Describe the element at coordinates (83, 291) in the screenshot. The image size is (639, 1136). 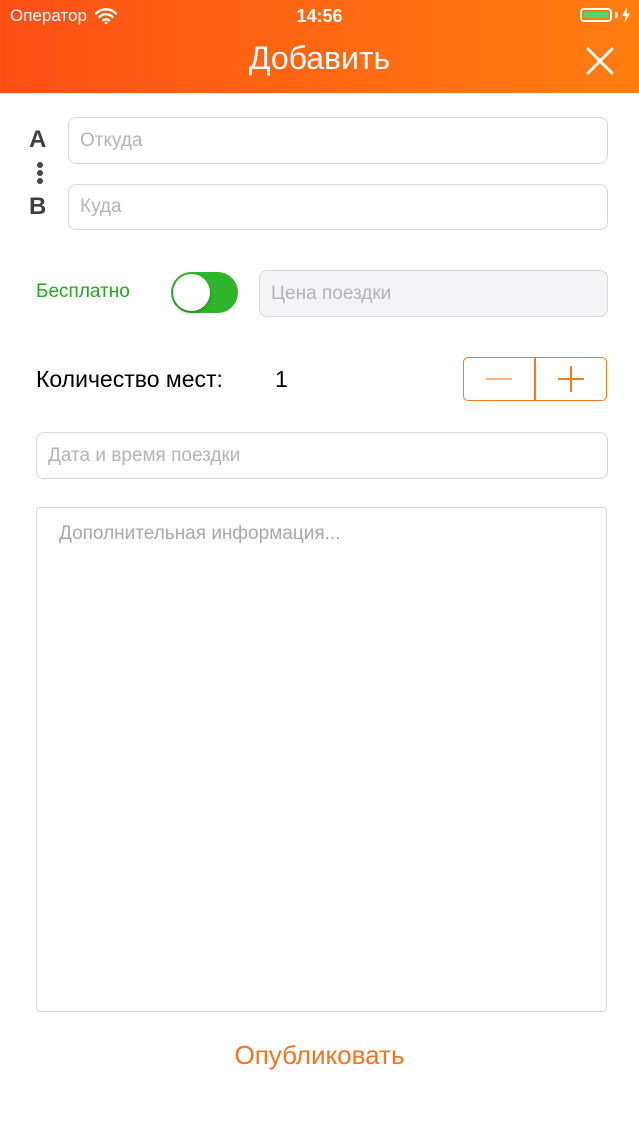
I see `free-label: Бесплатно` at that location.